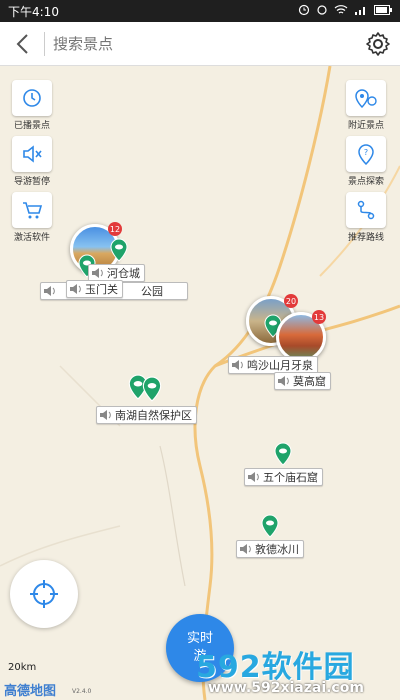 This screenshot has height=700, width=400. I want to click on map-scale: 20km, so click(22, 667).